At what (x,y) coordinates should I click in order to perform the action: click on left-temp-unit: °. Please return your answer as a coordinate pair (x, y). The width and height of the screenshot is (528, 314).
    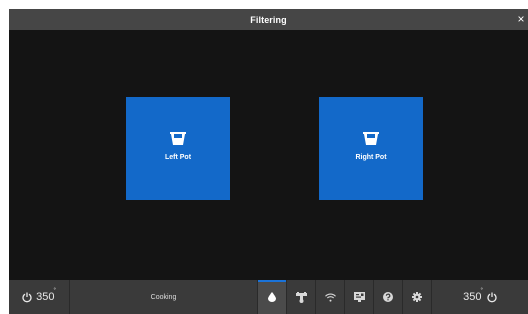
    Looking at the image, I should click on (54, 291).